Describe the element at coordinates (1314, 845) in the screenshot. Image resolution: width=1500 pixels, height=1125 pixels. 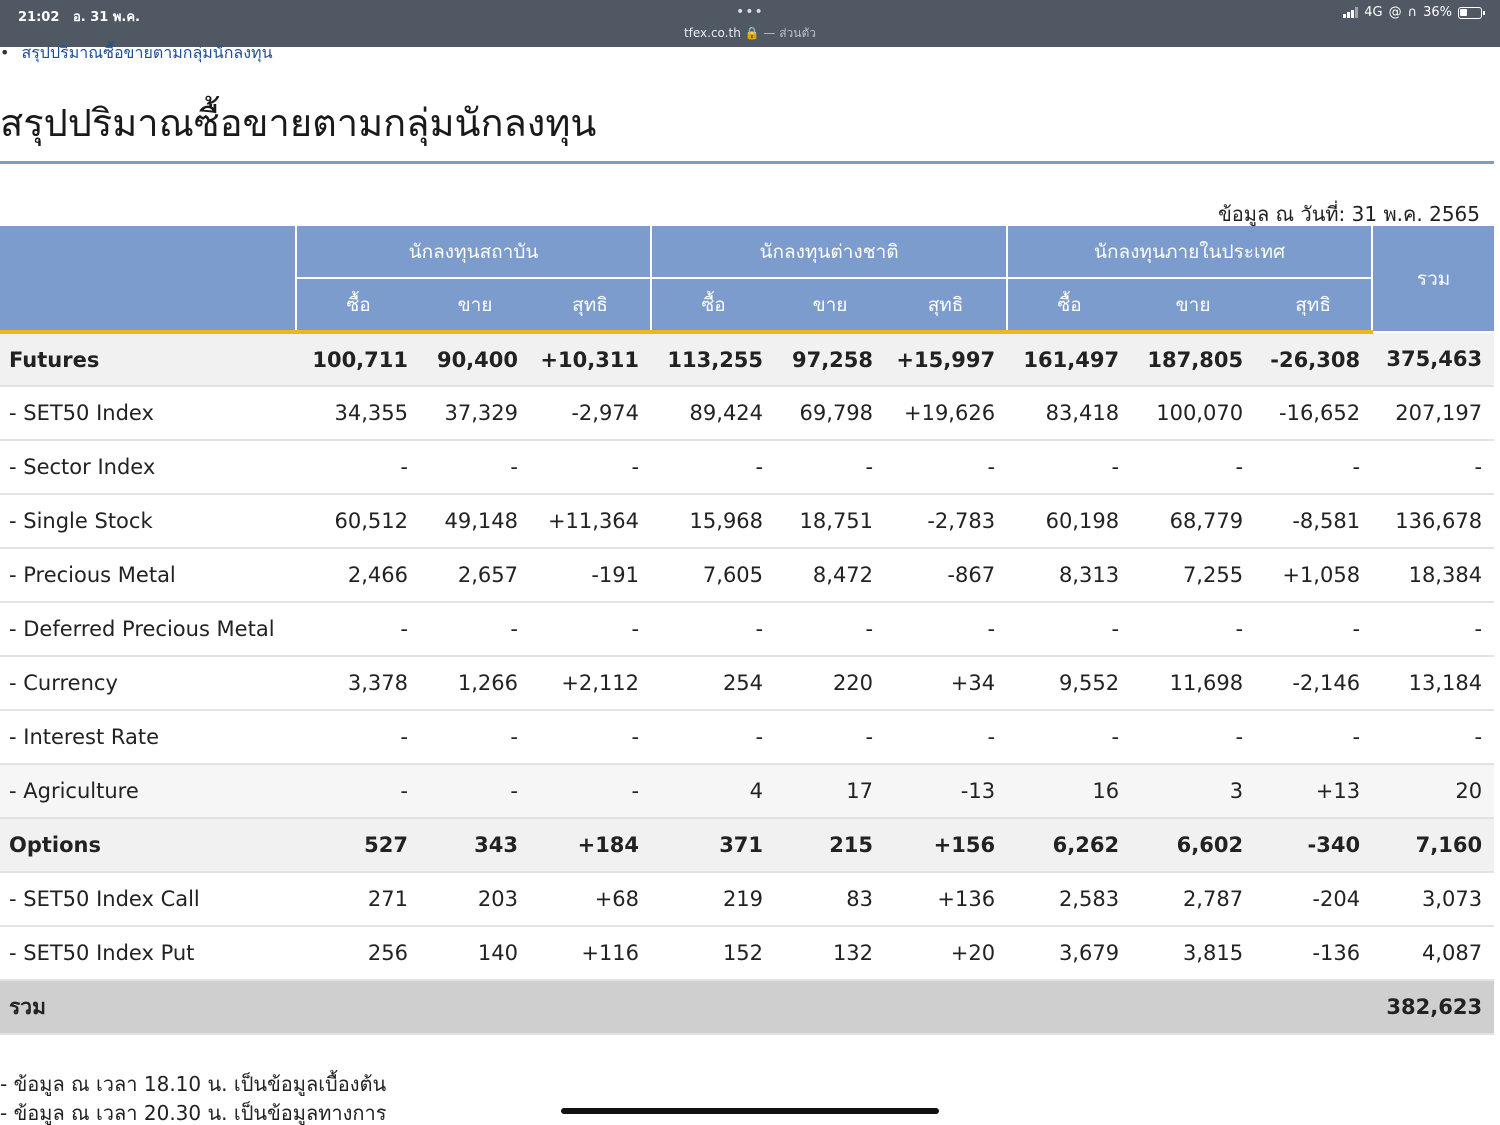
I see `cell-value: -340` at that location.